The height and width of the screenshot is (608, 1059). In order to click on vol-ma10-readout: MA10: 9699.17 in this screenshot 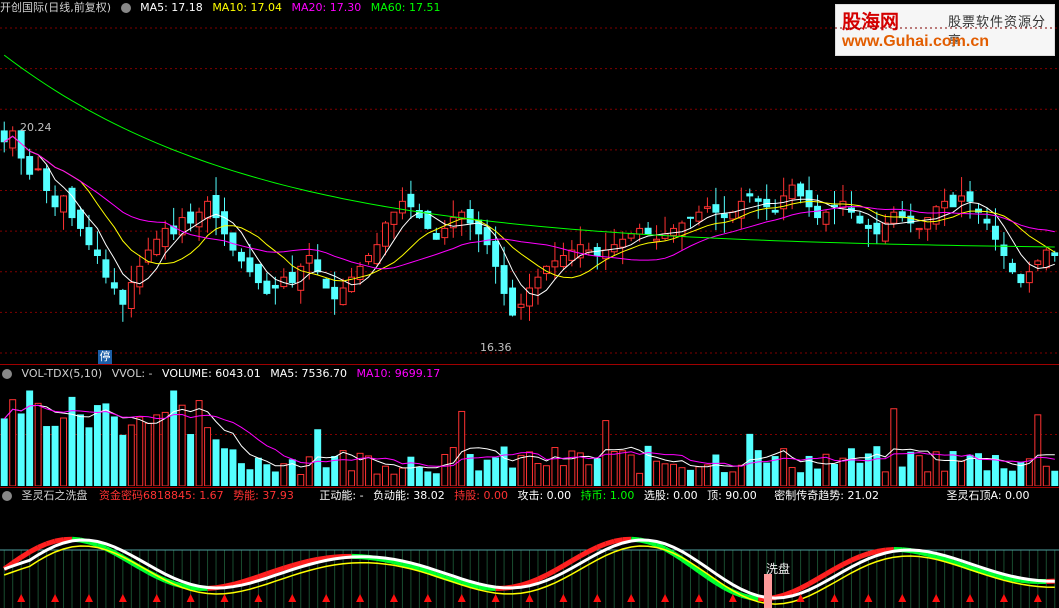, I will do `click(398, 373)`.